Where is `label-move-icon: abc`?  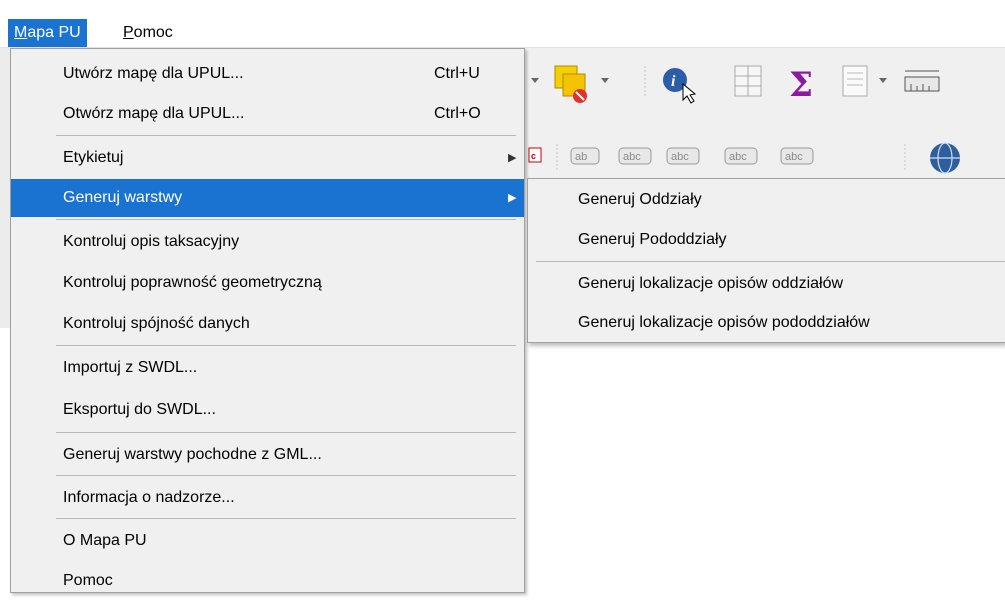 label-move-icon: abc is located at coordinates (635, 156).